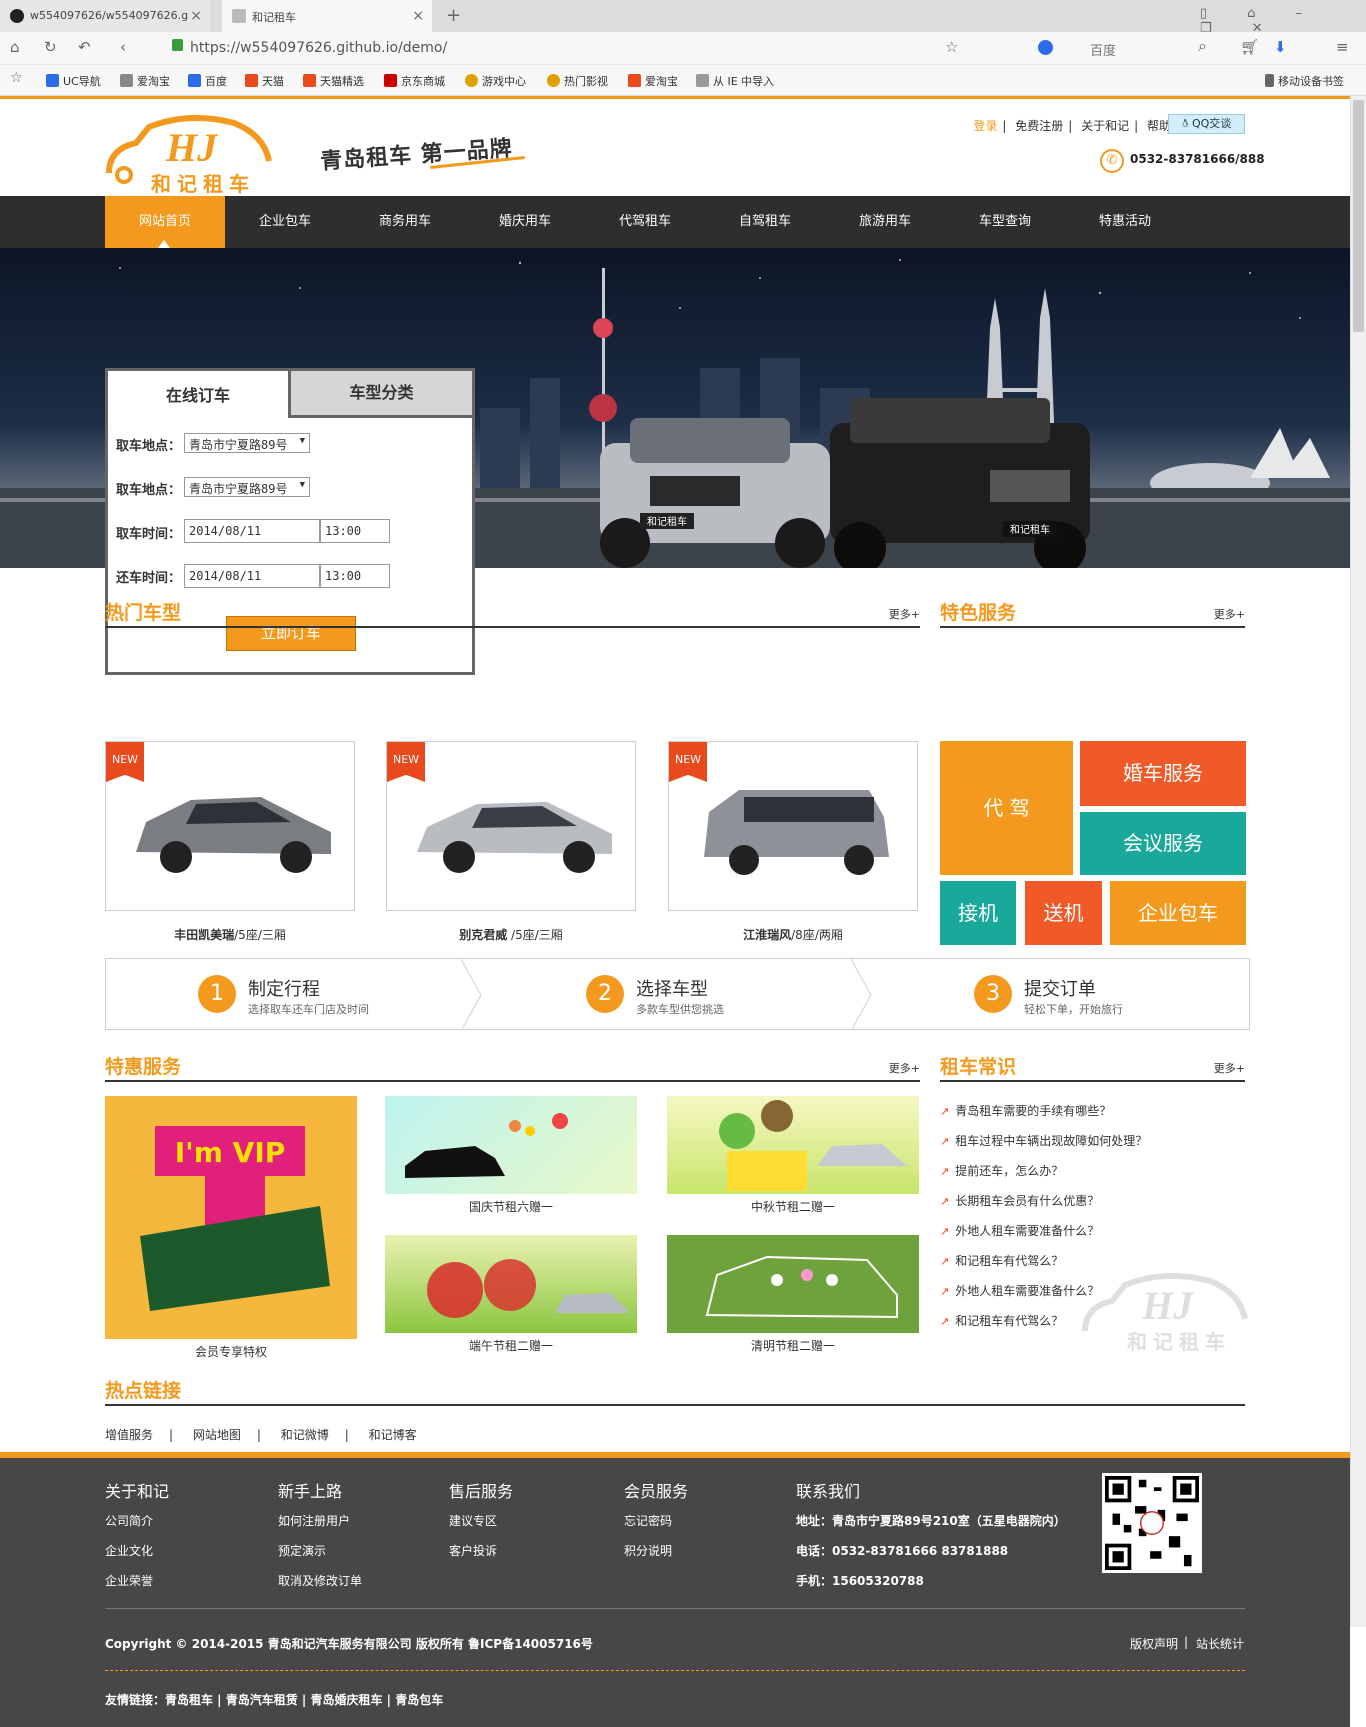 This screenshot has width=1366, height=1727. Describe the element at coordinates (951, 47) in the screenshot. I see `star-icon: ☆` at that location.